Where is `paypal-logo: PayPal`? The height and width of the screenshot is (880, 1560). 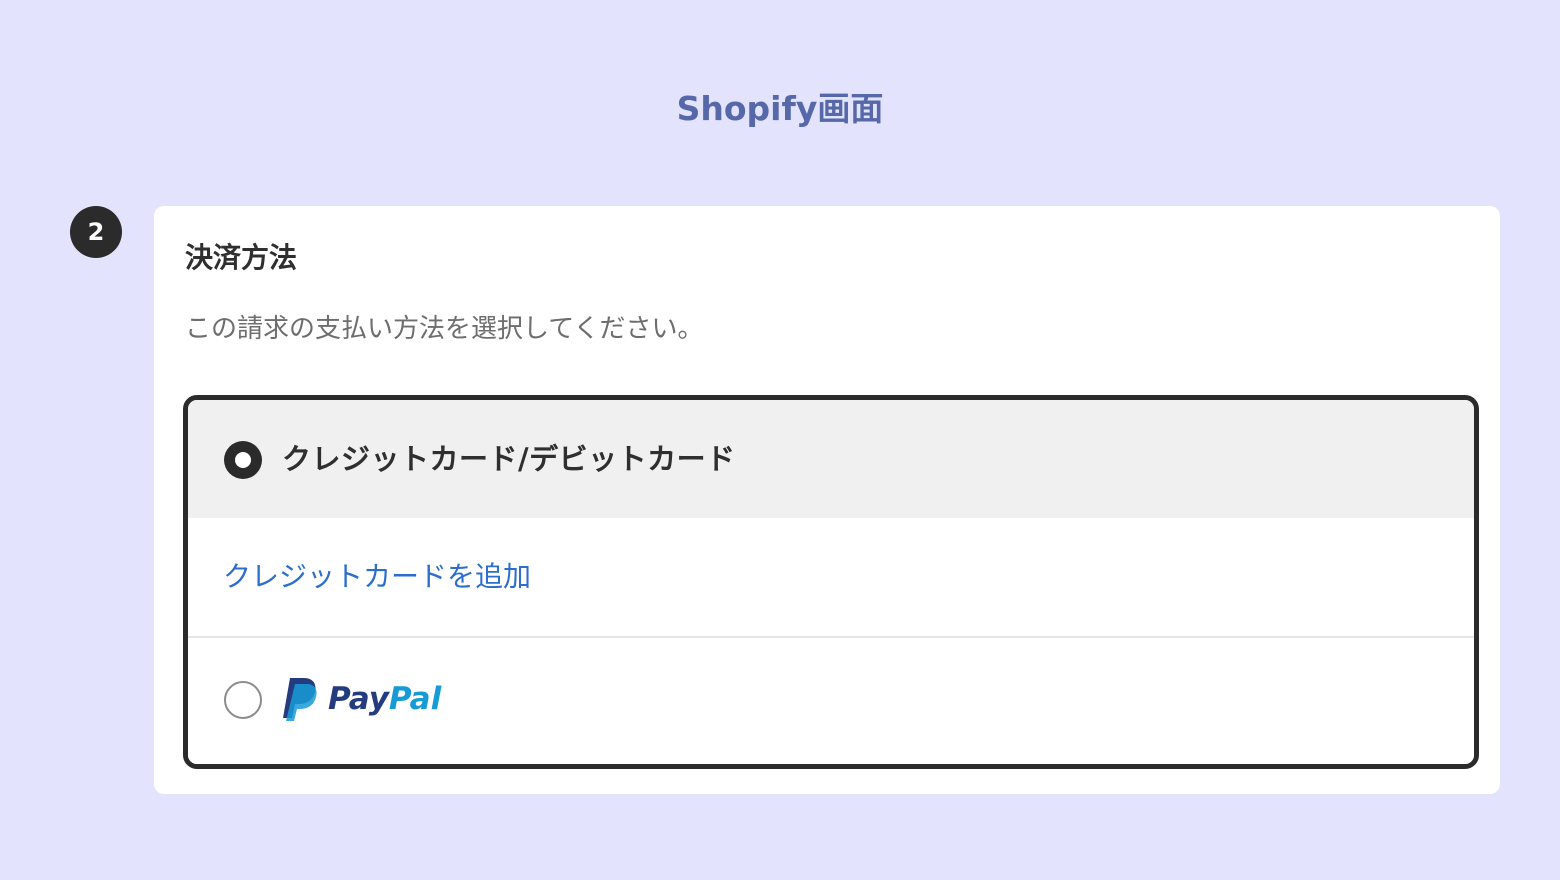 paypal-logo: PayPal is located at coordinates (370, 699).